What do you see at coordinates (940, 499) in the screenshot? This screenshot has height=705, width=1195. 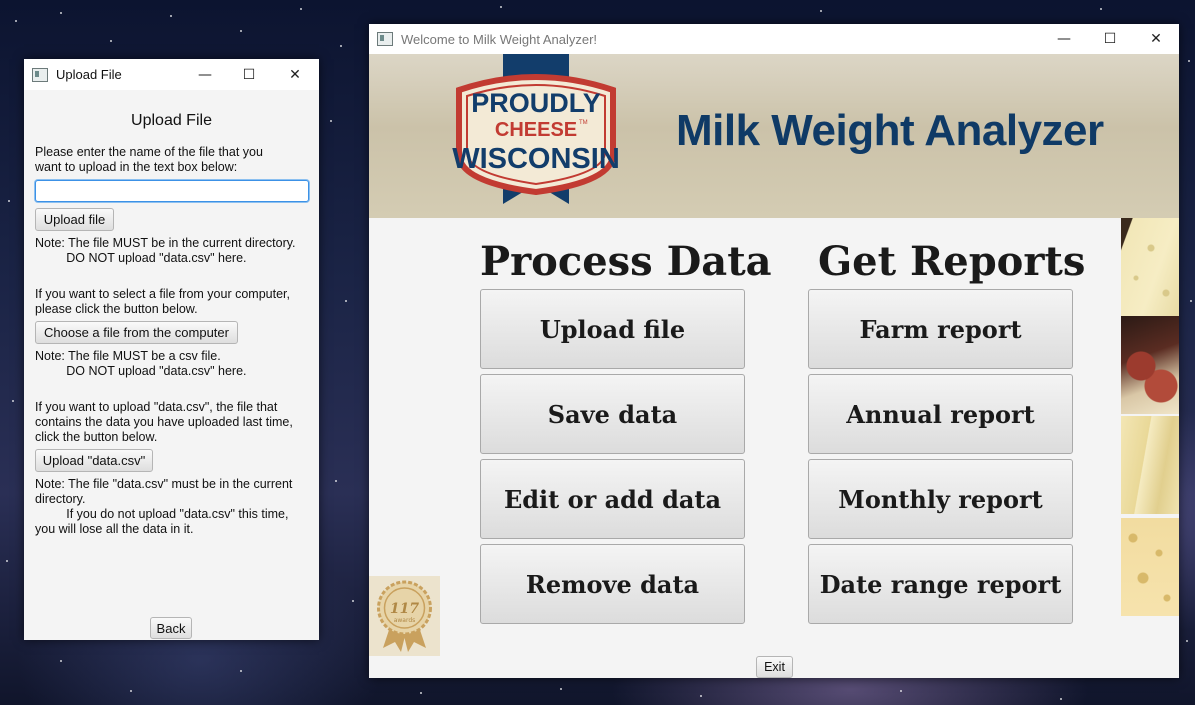 I see `monthly-report-button: Monthly report` at bounding box center [940, 499].